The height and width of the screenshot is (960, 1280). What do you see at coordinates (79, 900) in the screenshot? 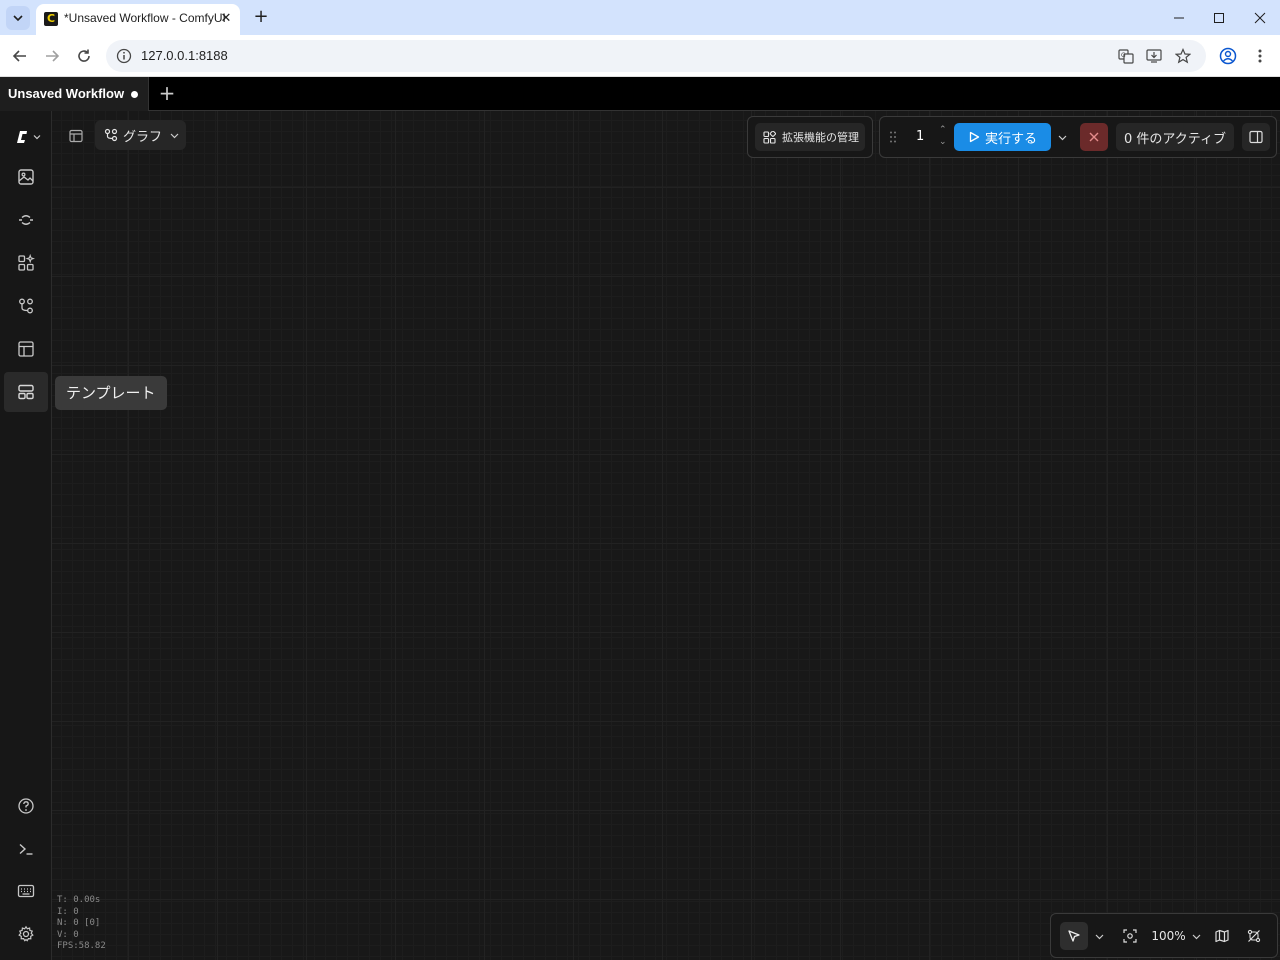
I see `stat-time: T: 0.00s` at bounding box center [79, 900].